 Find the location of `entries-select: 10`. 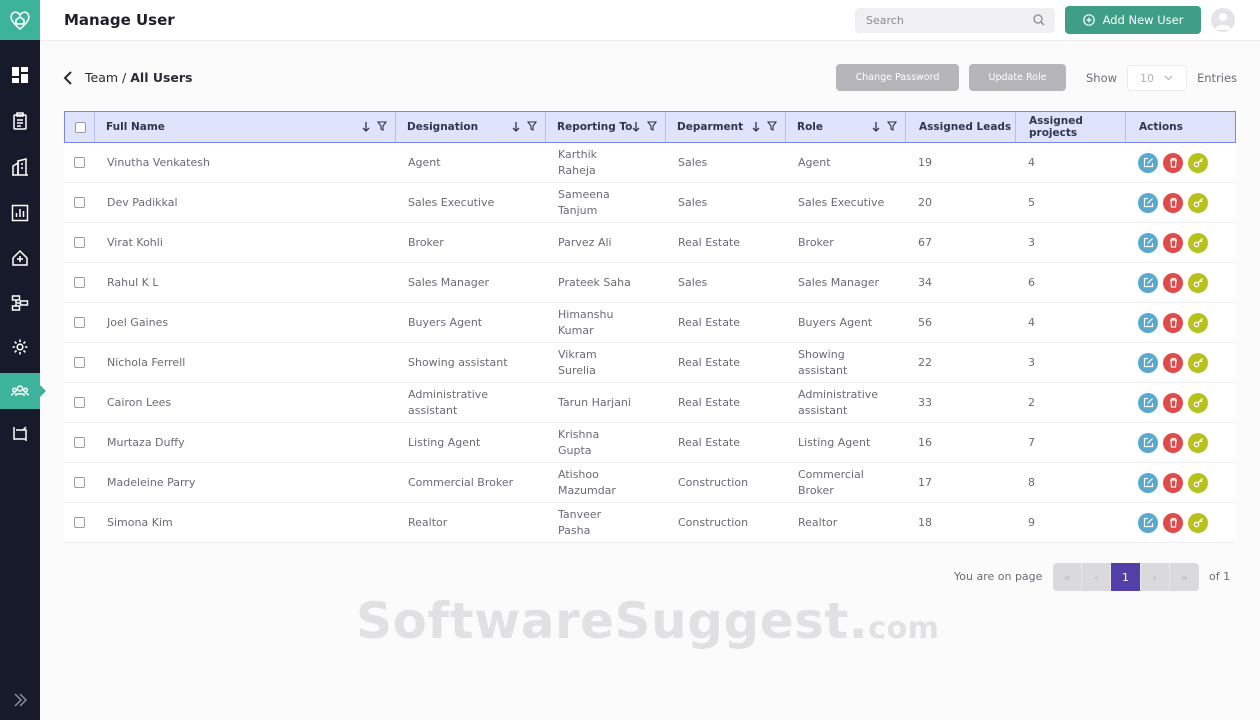

entries-select: 10 is located at coordinates (1157, 78).